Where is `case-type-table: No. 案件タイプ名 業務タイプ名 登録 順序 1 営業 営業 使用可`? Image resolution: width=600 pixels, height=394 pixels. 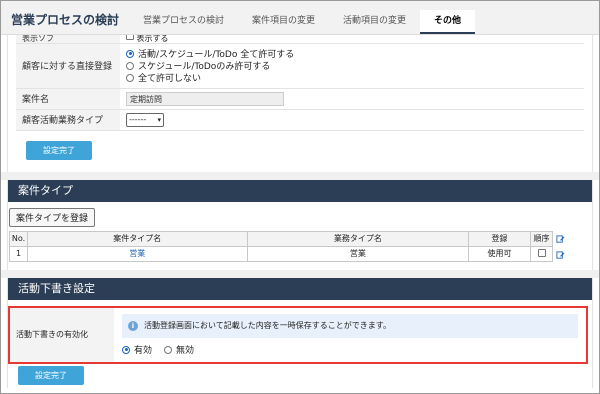
case-type-table: No. 案件タイプ名 業務タイプ名 登録 順序 1 営業 営業 使用可 is located at coordinates (281, 246).